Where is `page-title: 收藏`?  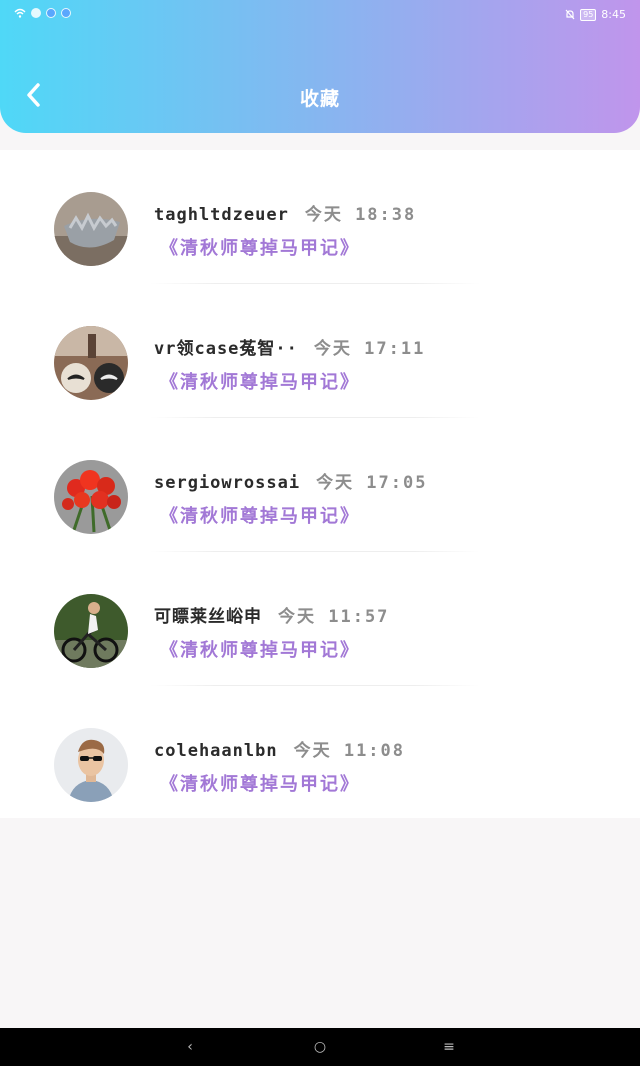
page-title: 收藏 is located at coordinates (319, 99).